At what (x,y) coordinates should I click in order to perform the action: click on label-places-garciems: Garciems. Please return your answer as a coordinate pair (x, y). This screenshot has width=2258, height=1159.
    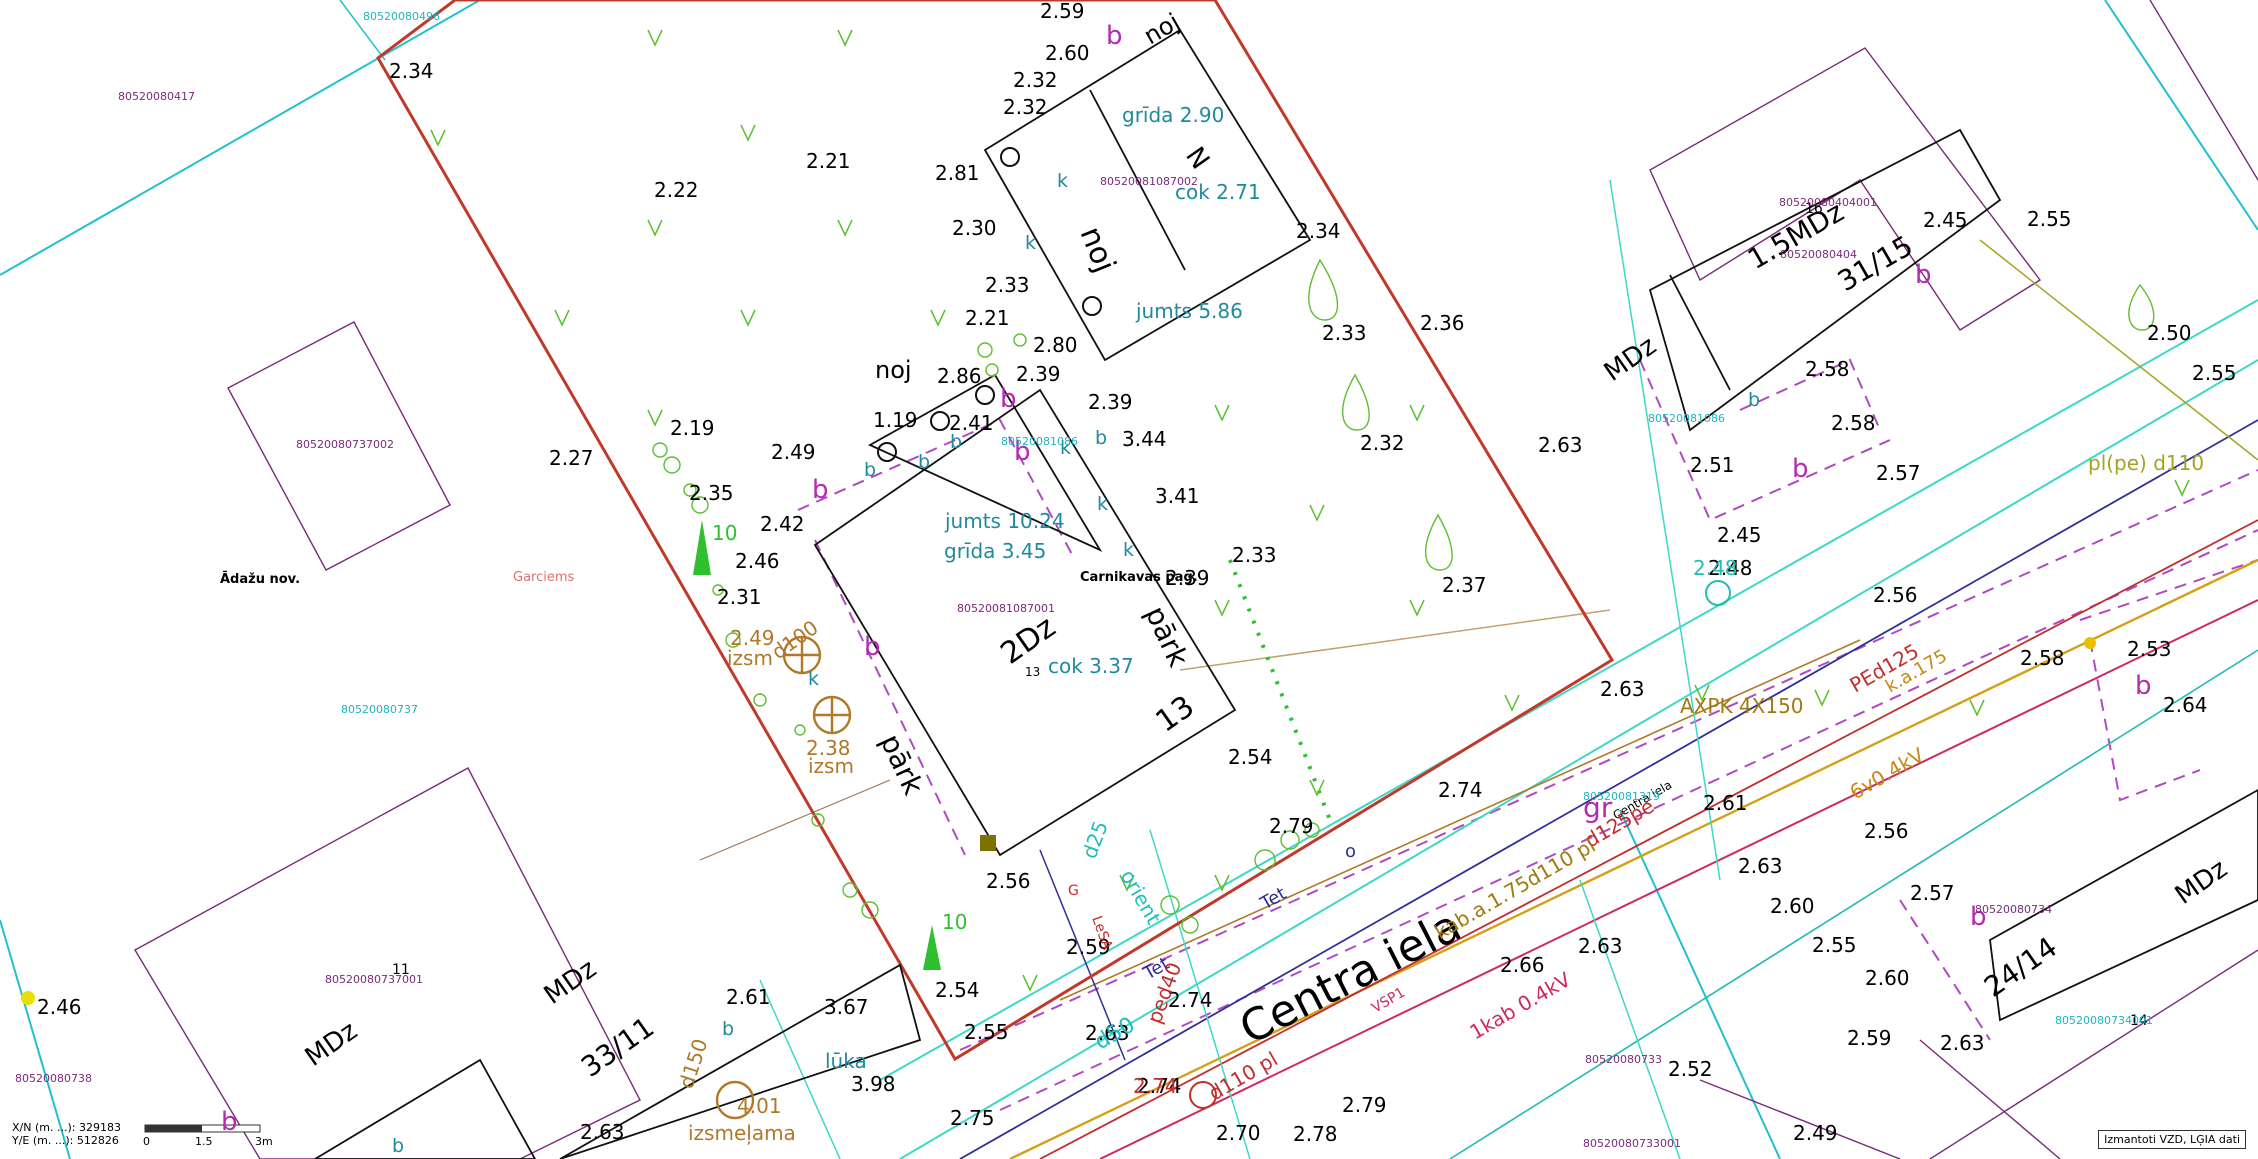
    Looking at the image, I should click on (544, 577).